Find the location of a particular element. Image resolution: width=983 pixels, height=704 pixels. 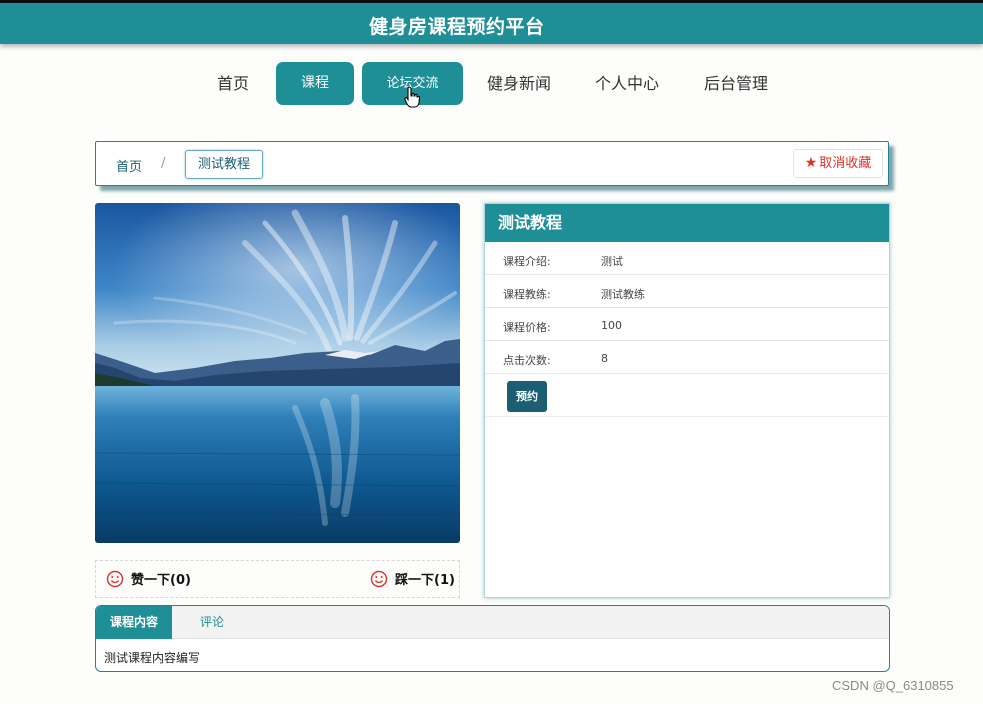

top-header-bar: 健身房课程预约平台 is located at coordinates (491, 22).